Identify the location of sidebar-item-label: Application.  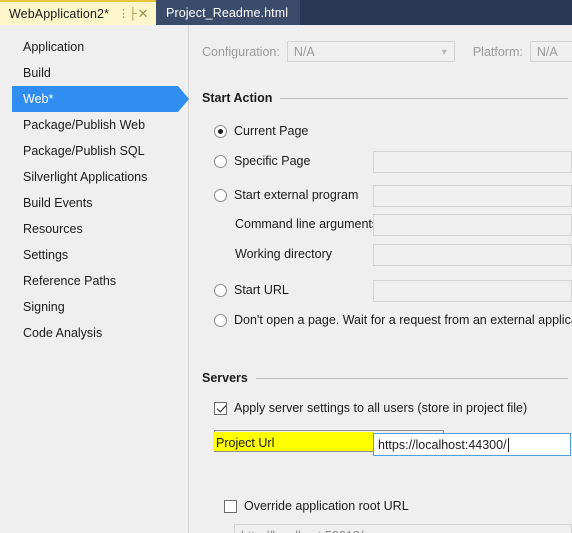
(54, 47).